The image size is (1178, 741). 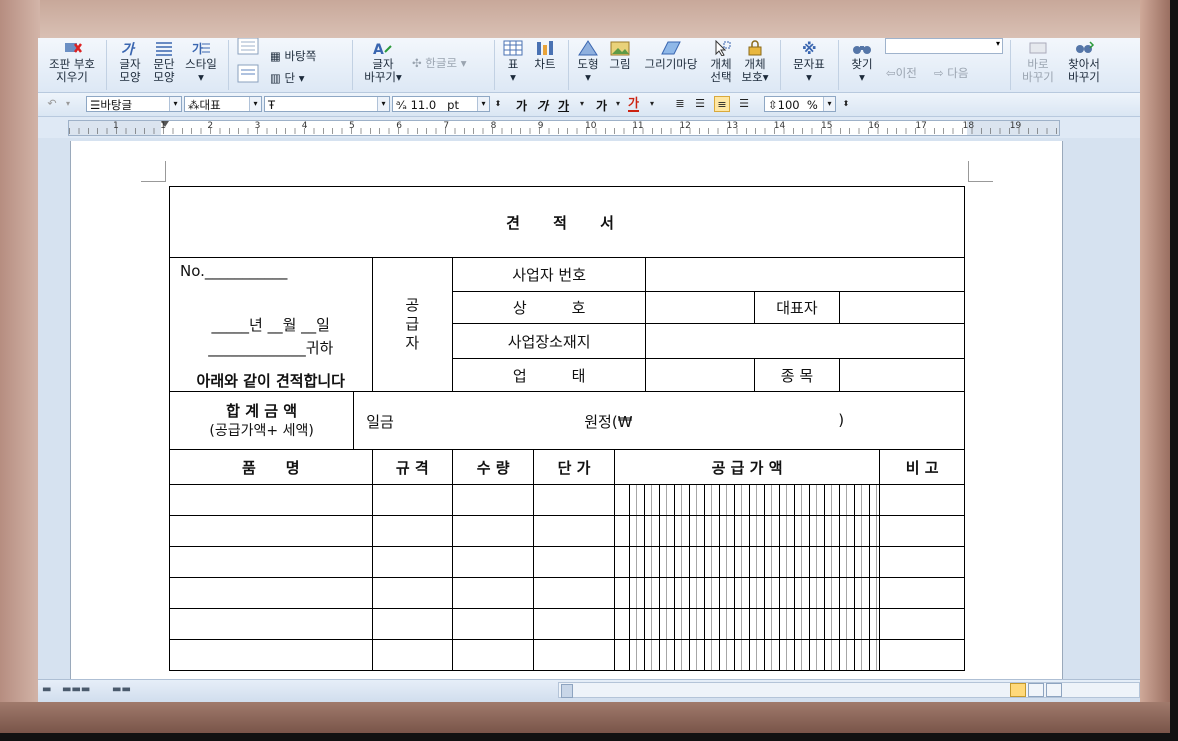 What do you see at coordinates (588, 65) in the screenshot?
I see `shape-button: 도형 ▾` at bounding box center [588, 65].